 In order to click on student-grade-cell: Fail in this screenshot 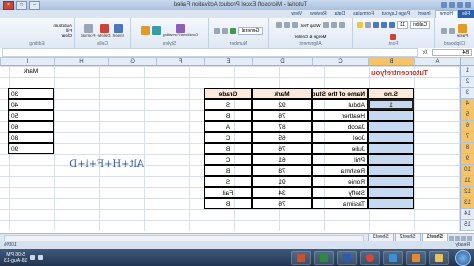, I will do `click(228, 192)`.